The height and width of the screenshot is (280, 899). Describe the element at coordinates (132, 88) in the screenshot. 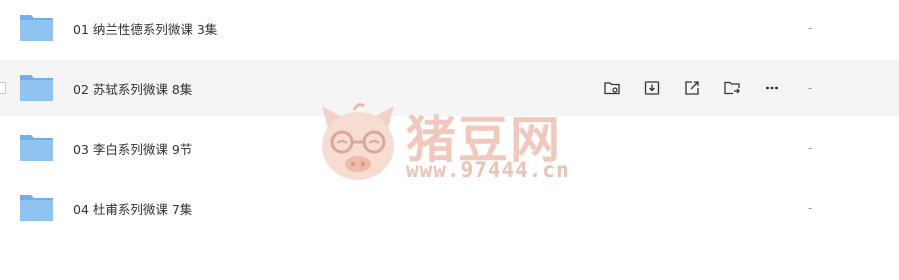

I see `file-name: 02 苏轼系列微课 8集` at that location.